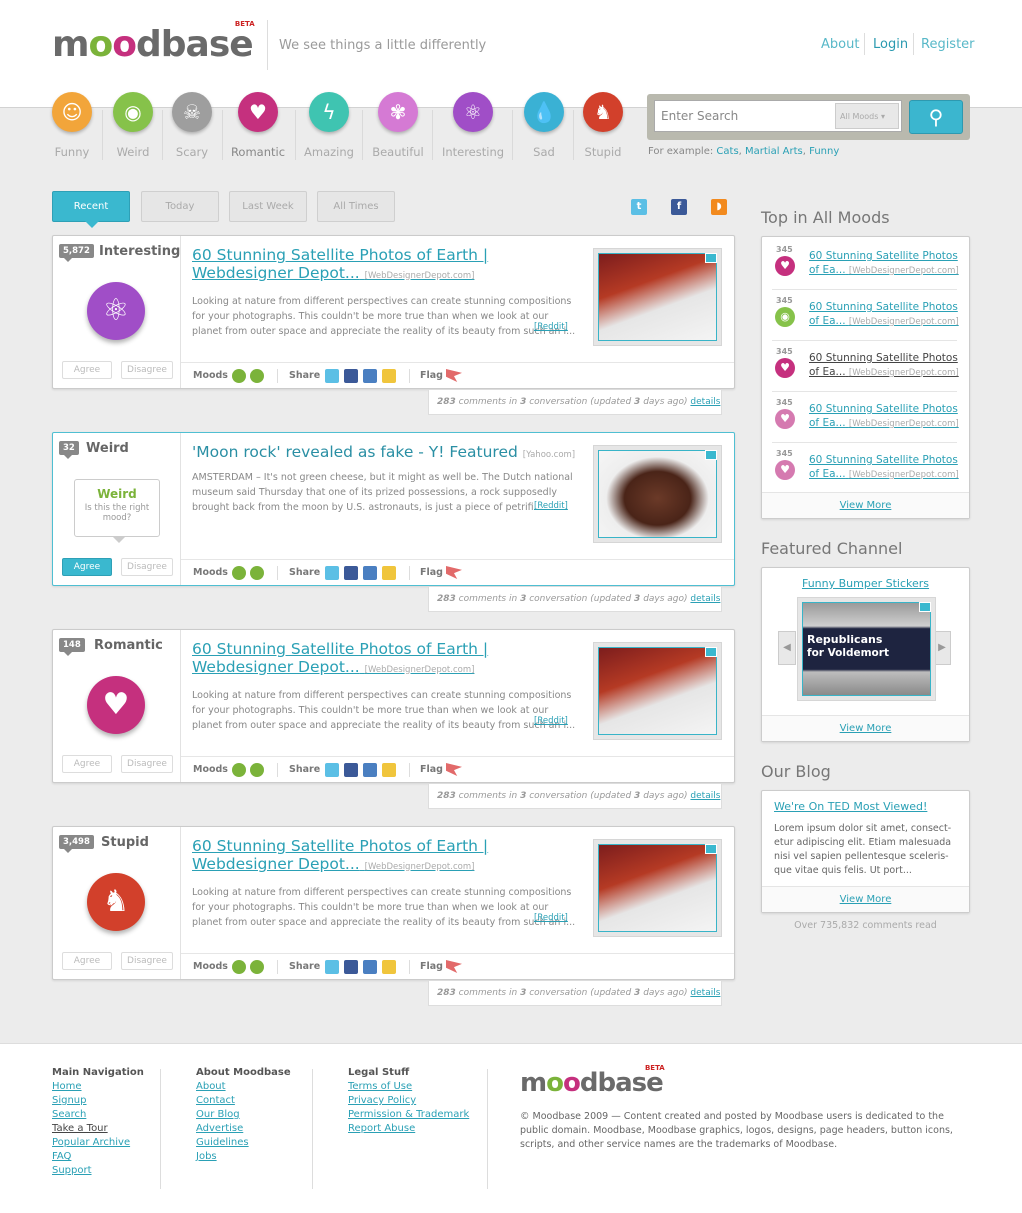 Image resolution: width=1022 pixels, height=1213 pixels. I want to click on mood-beautiful: ✾ Beautiful, so click(398, 125).